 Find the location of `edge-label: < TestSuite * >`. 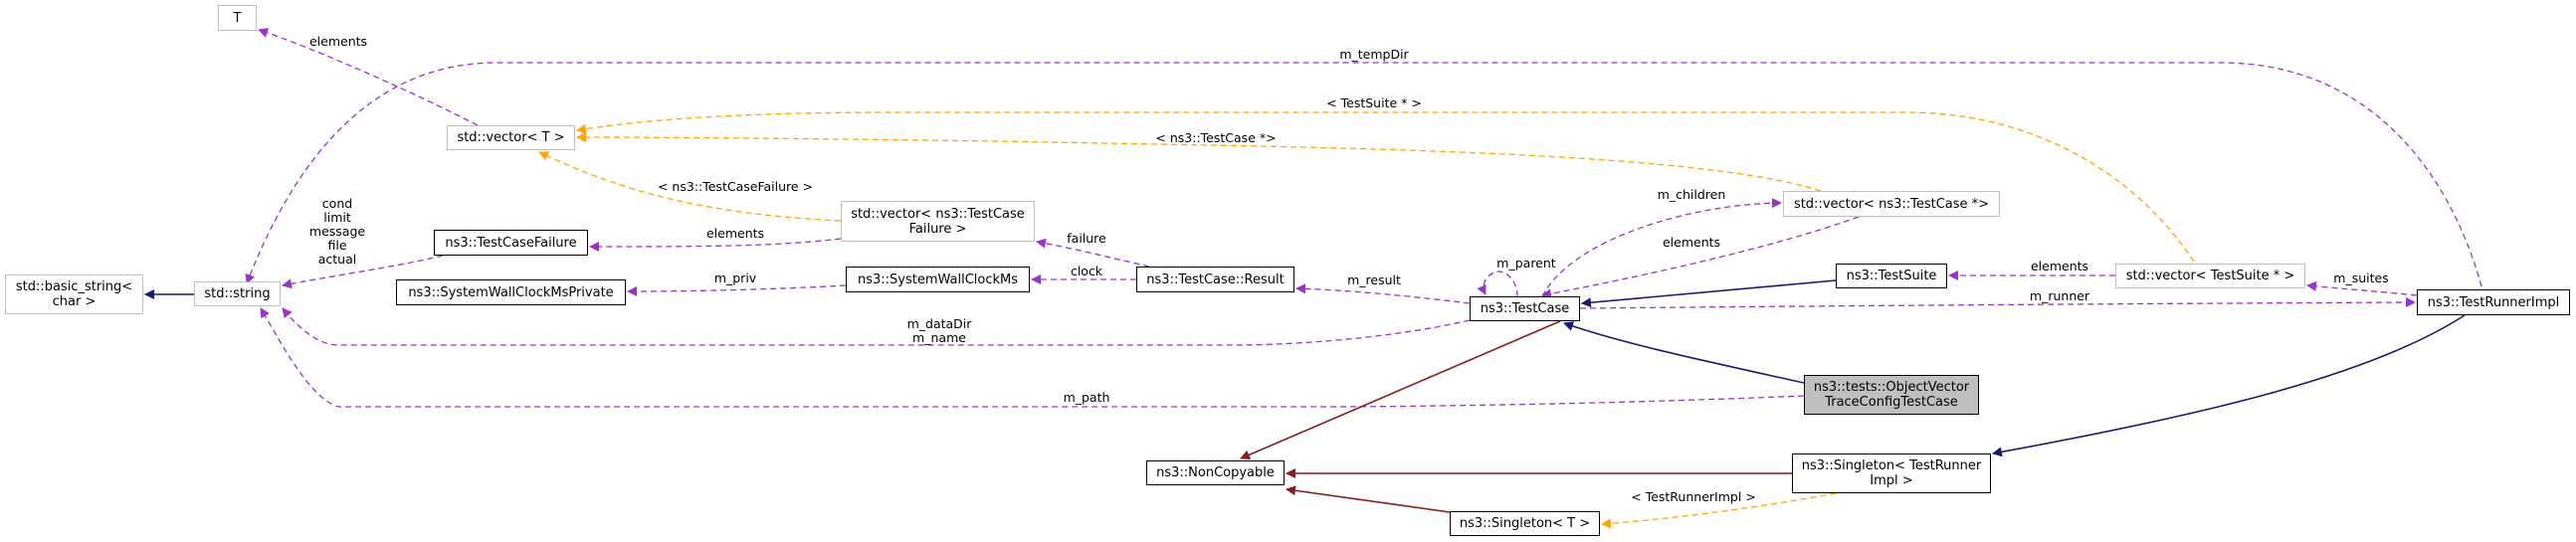

edge-label: < TestSuite * > is located at coordinates (1374, 103).